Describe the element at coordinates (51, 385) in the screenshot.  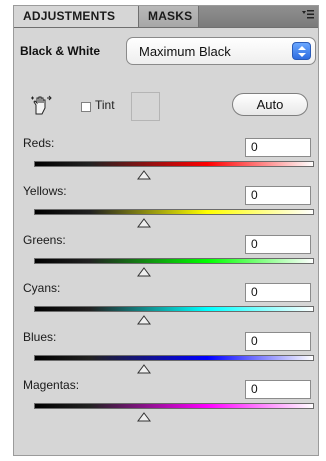
I see `slider-label: Magentas:` at that location.